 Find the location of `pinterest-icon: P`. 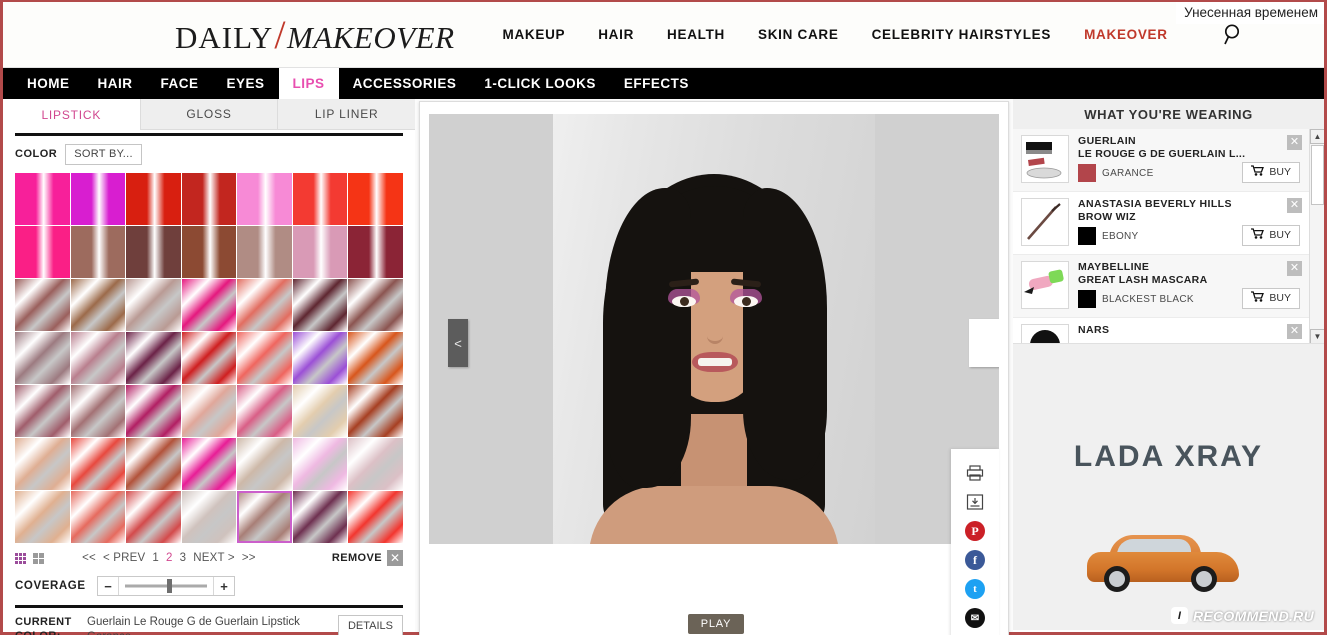

pinterest-icon: P is located at coordinates (975, 531).